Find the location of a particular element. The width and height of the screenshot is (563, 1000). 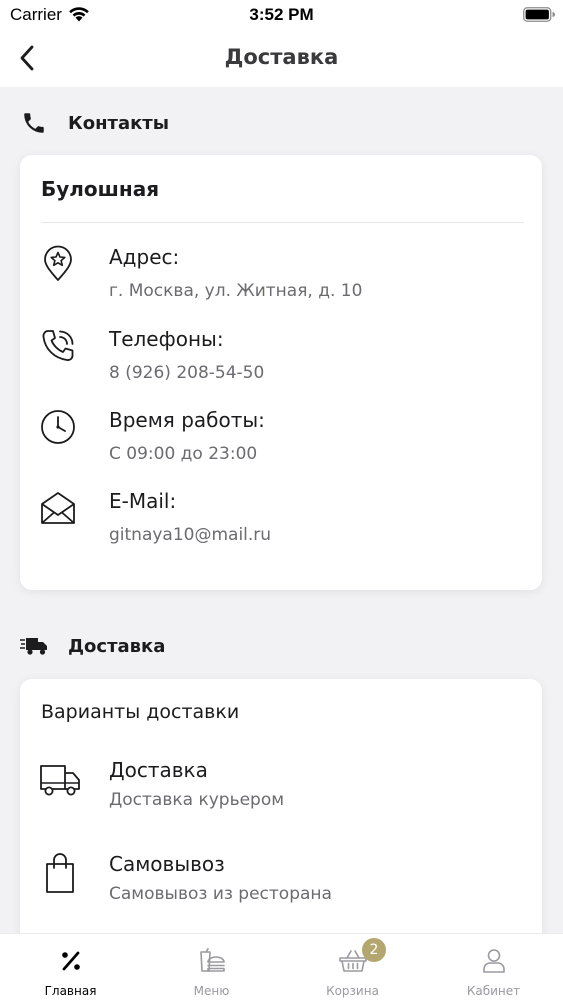

courier-title: Доставка is located at coordinates (158, 770).